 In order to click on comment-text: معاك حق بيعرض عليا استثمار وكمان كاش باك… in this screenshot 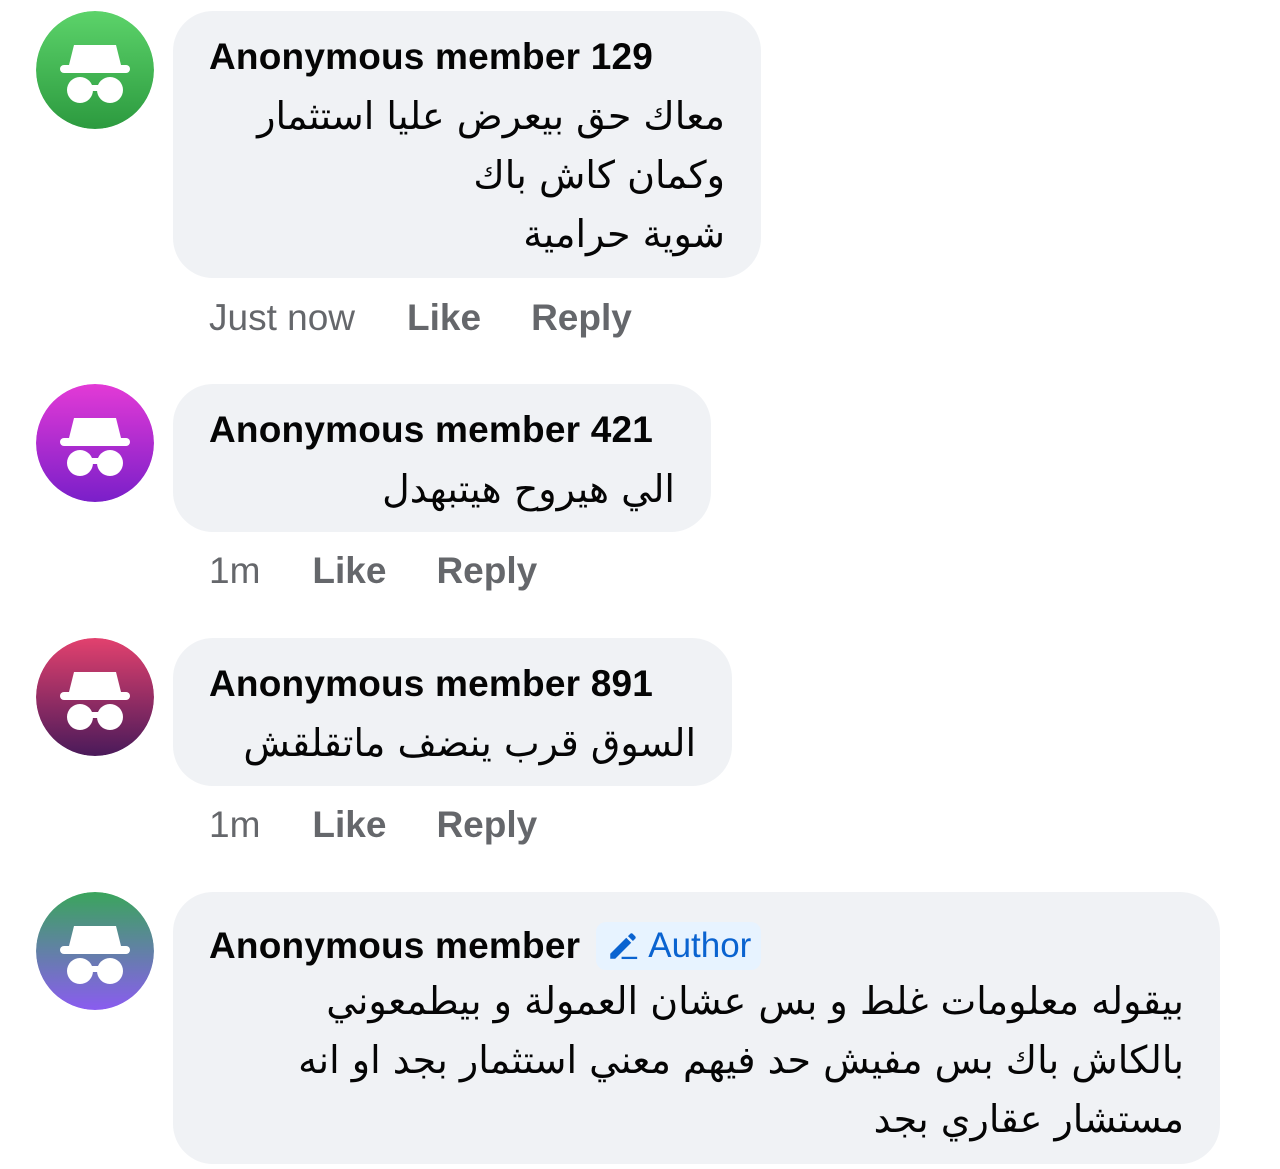, I will do `click(491, 175)`.